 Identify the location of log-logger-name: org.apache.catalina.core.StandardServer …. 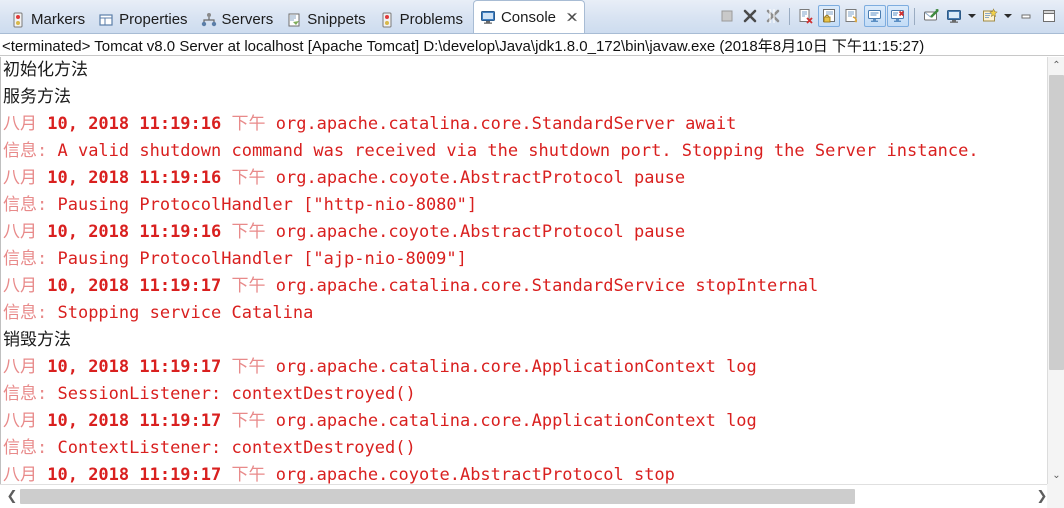
(506, 124).